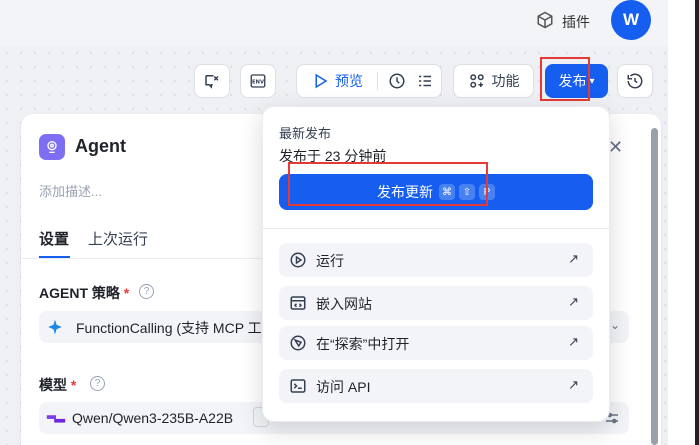 The height and width of the screenshot is (445, 699). Describe the element at coordinates (576, 22) in the screenshot. I see `plugins-link: 插件` at that location.